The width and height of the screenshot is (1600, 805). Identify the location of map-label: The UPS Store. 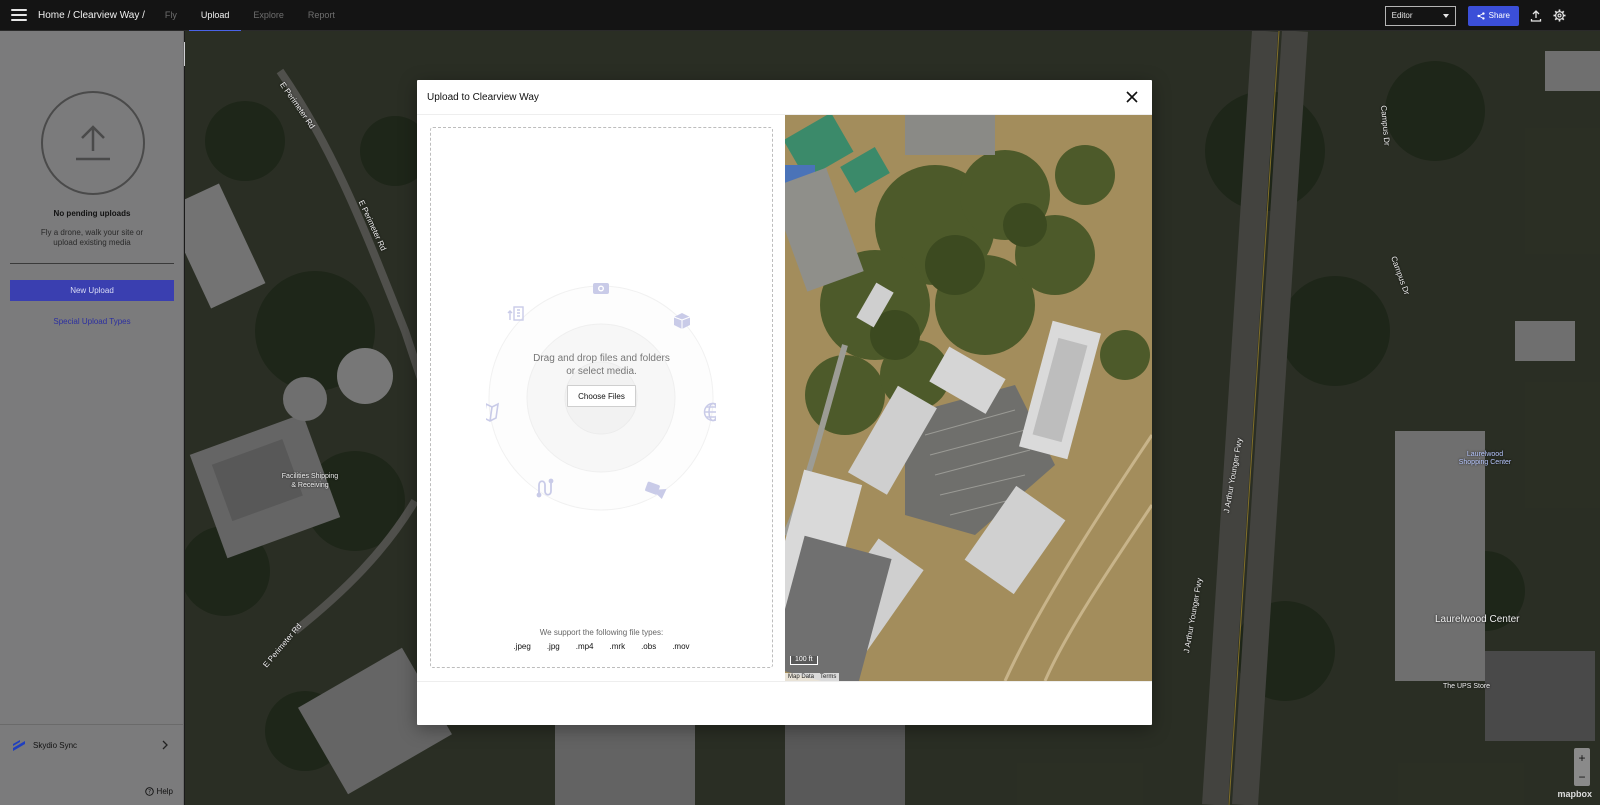
(1467, 686).